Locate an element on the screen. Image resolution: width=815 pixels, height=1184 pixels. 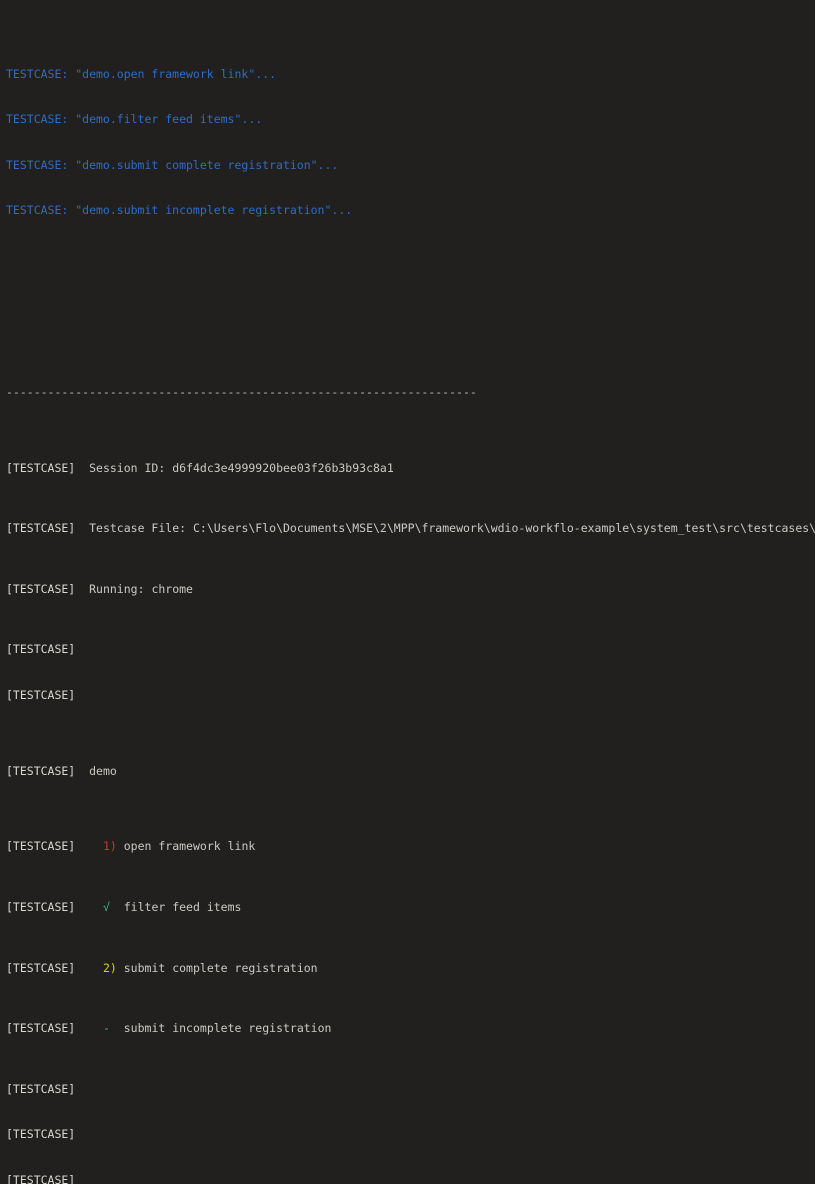
suite-result-row: [TESTCASE] √ filter feed items is located at coordinates (410, 907).